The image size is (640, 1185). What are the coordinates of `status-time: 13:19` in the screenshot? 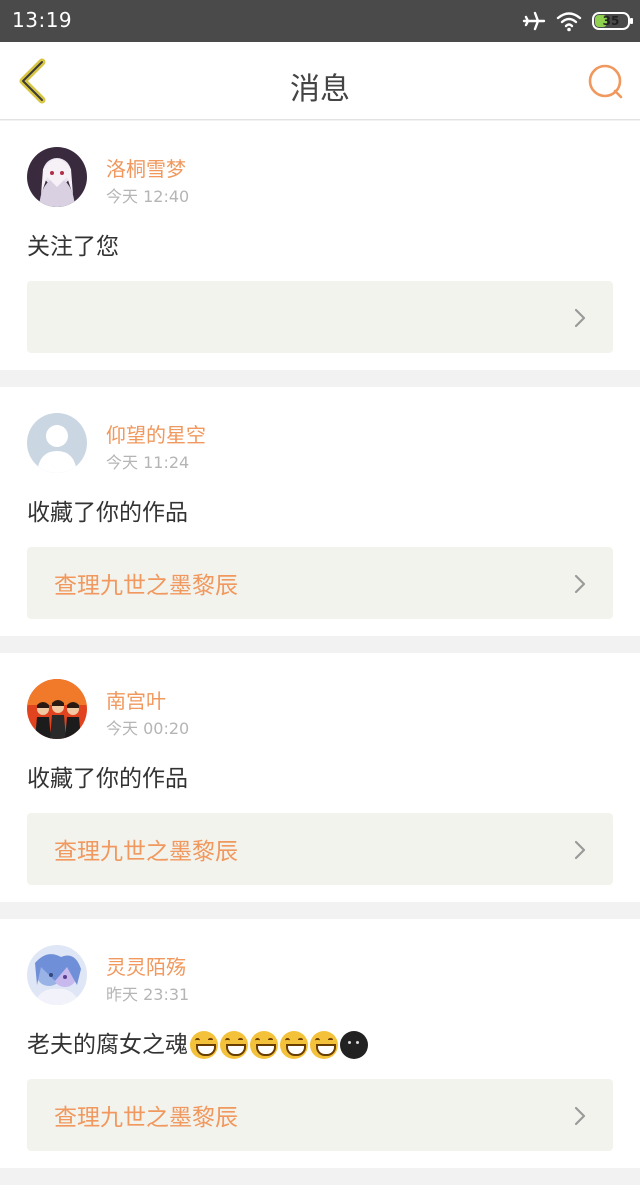 It's located at (42, 20).